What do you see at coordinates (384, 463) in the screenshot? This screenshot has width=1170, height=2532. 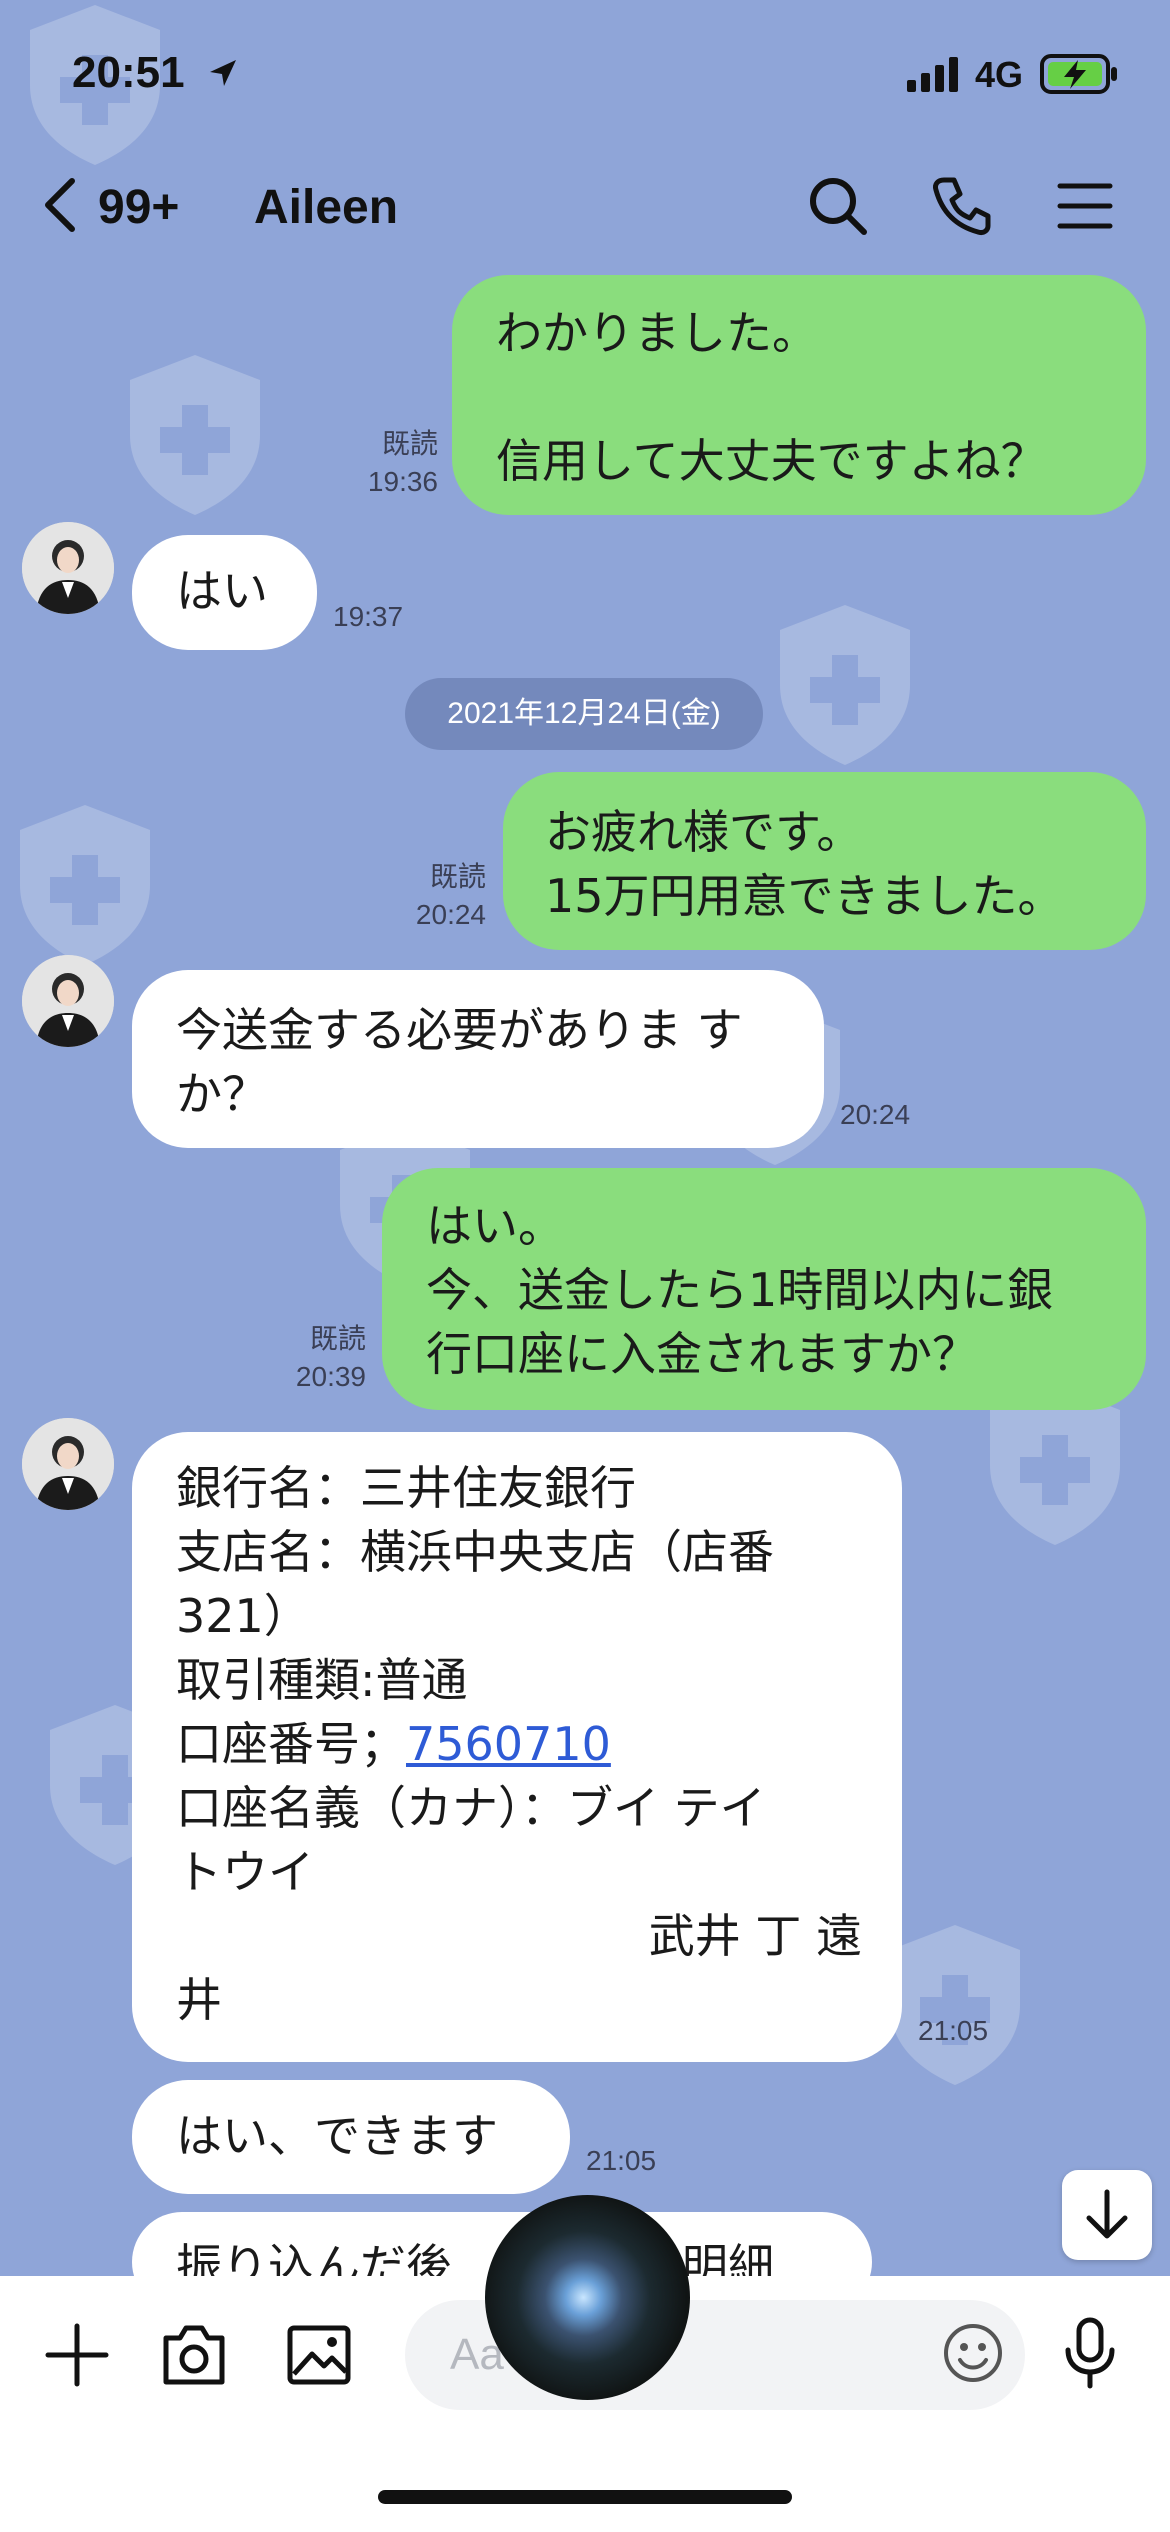 I see `message-meta: 既読 19:36` at bounding box center [384, 463].